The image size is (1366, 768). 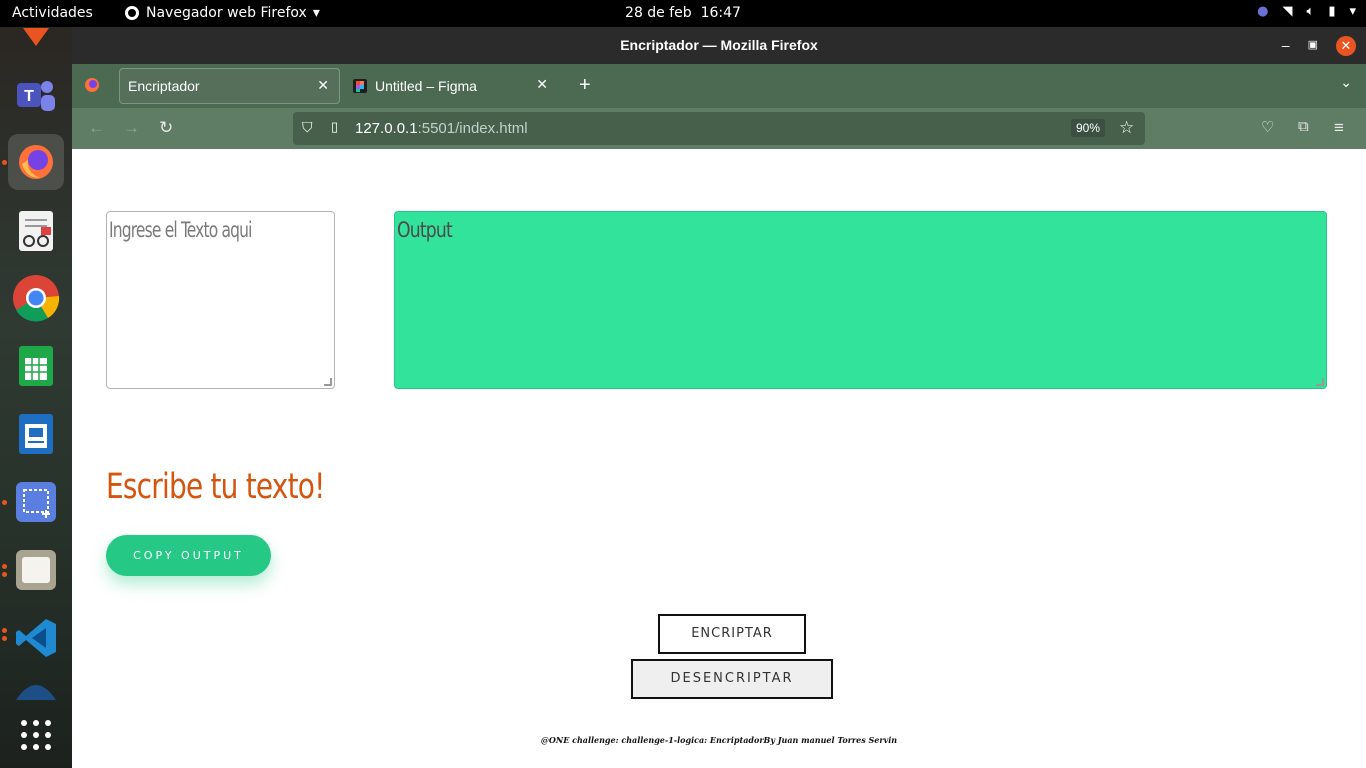 What do you see at coordinates (472, 128) in the screenshot?
I see `url-path: :5501/index.html` at bounding box center [472, 128].